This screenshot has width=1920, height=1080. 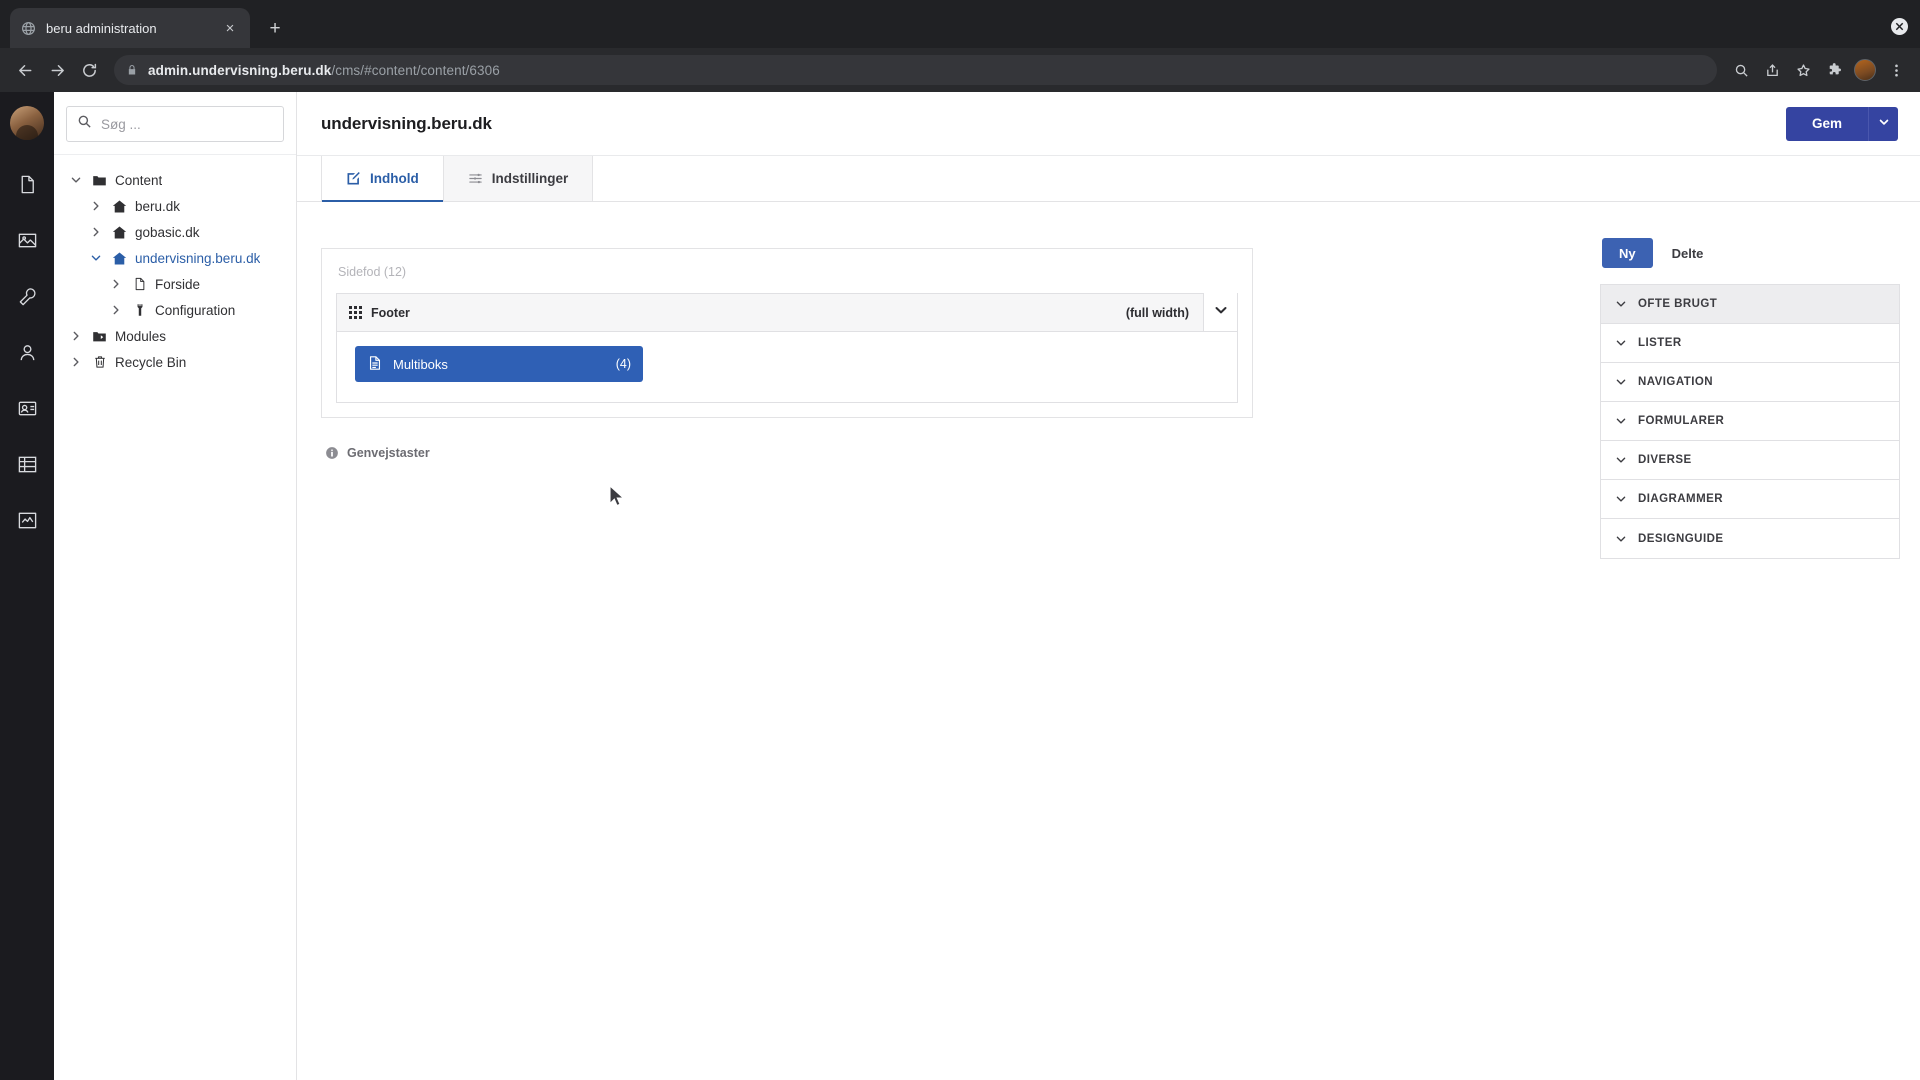 What do you see at coordinates (230, 28) in the screenshot?
I see `close-icon: ×` at bounding box center [230, 28].